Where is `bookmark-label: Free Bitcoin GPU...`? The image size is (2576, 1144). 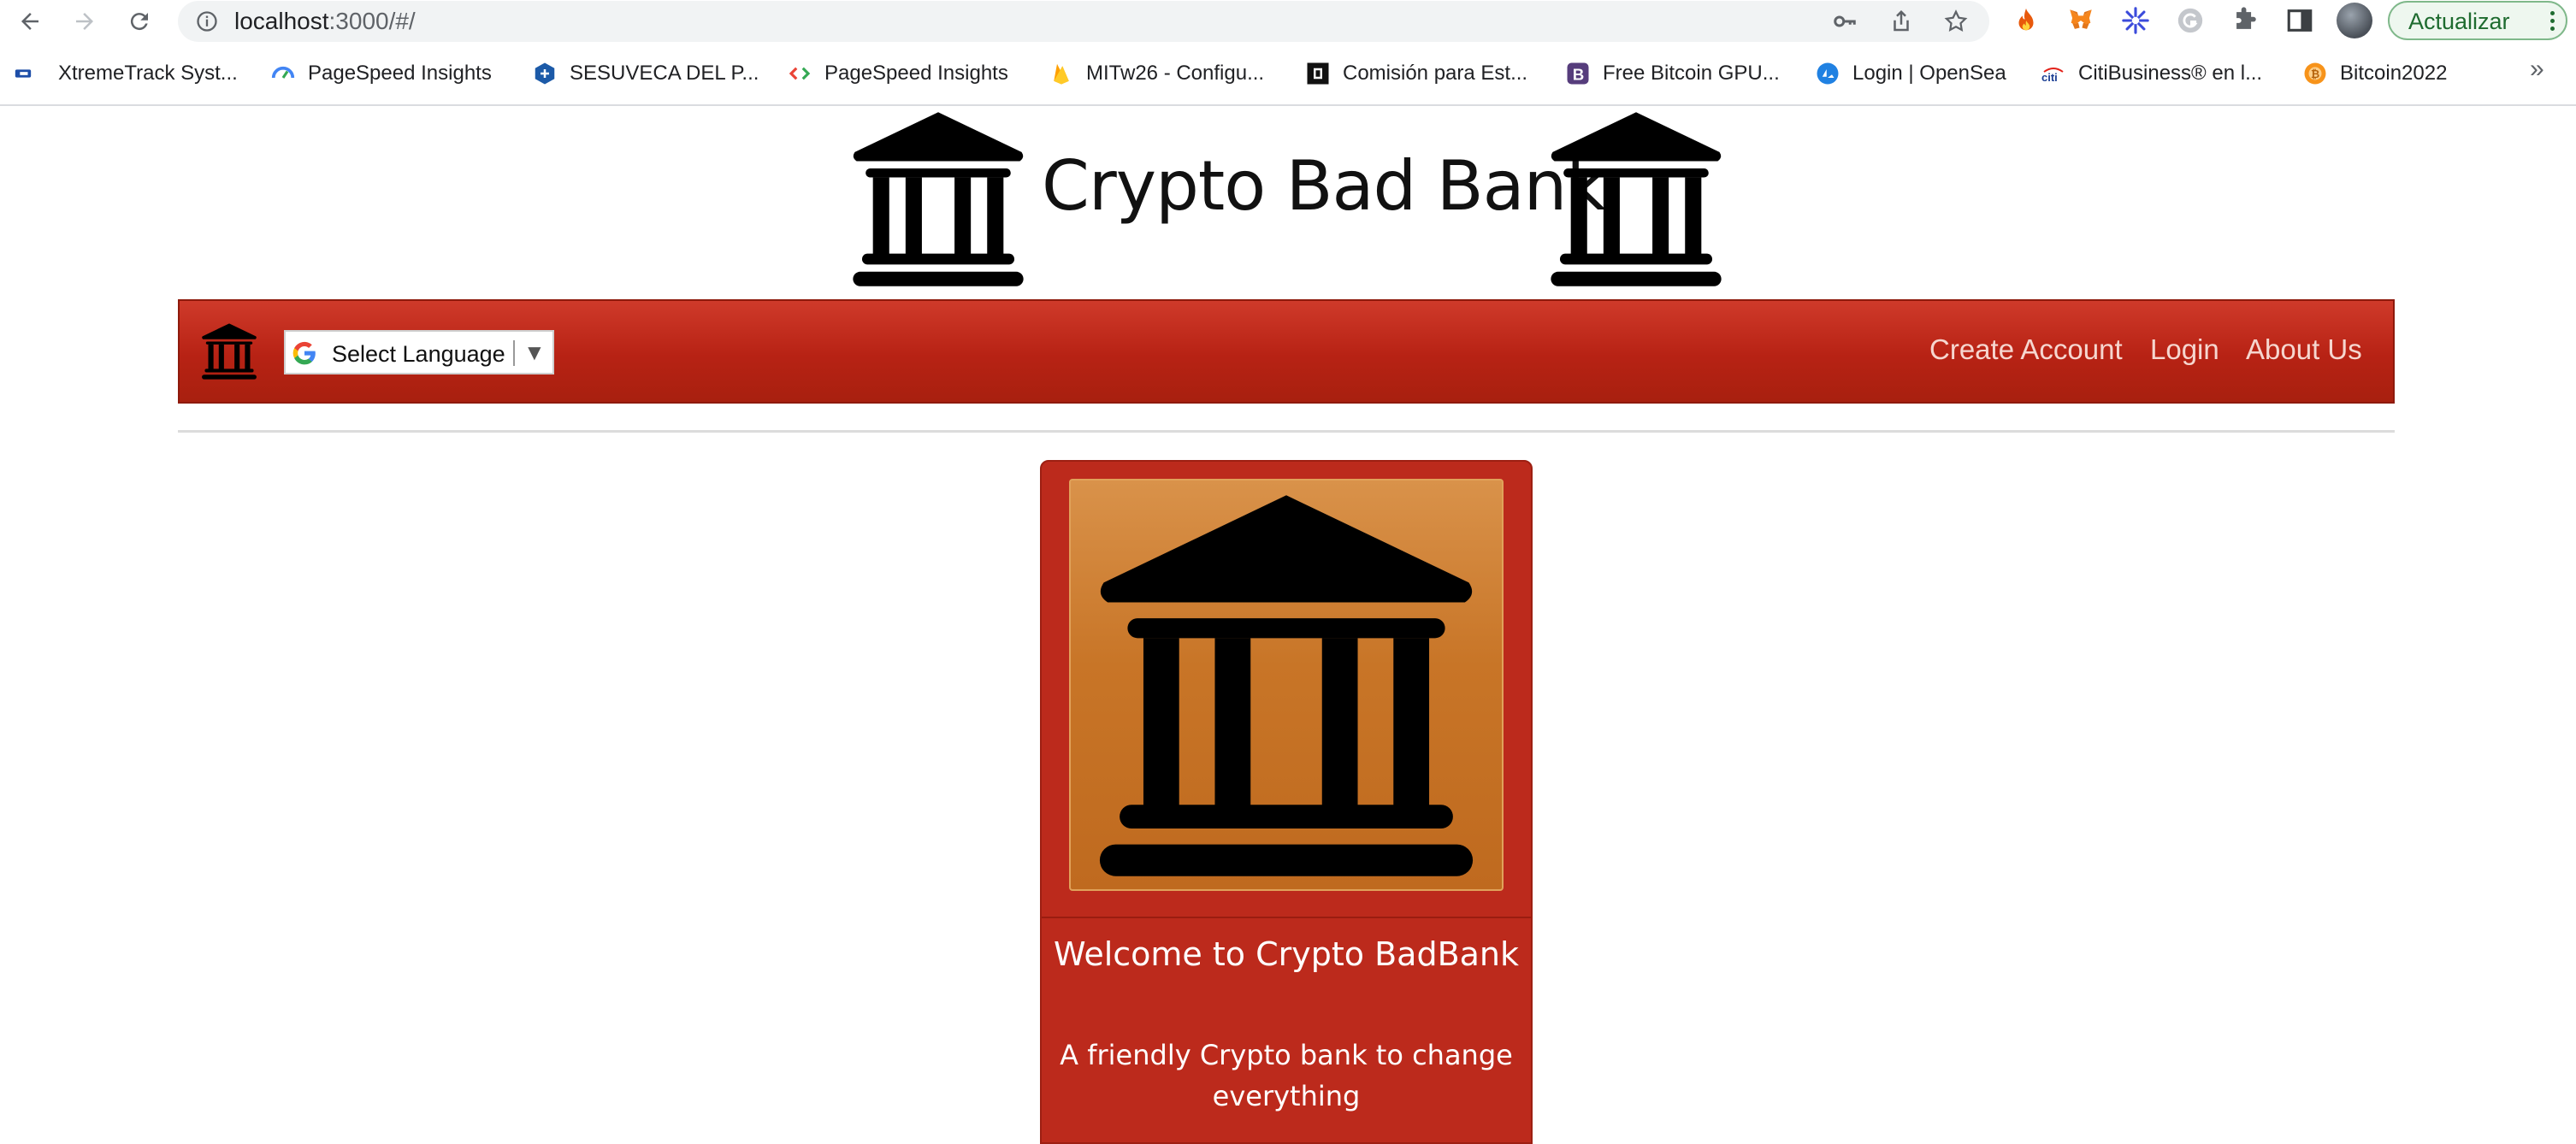
bookmark-label: Free Bitcoin GPU... is located at coordinates (1691, 73).